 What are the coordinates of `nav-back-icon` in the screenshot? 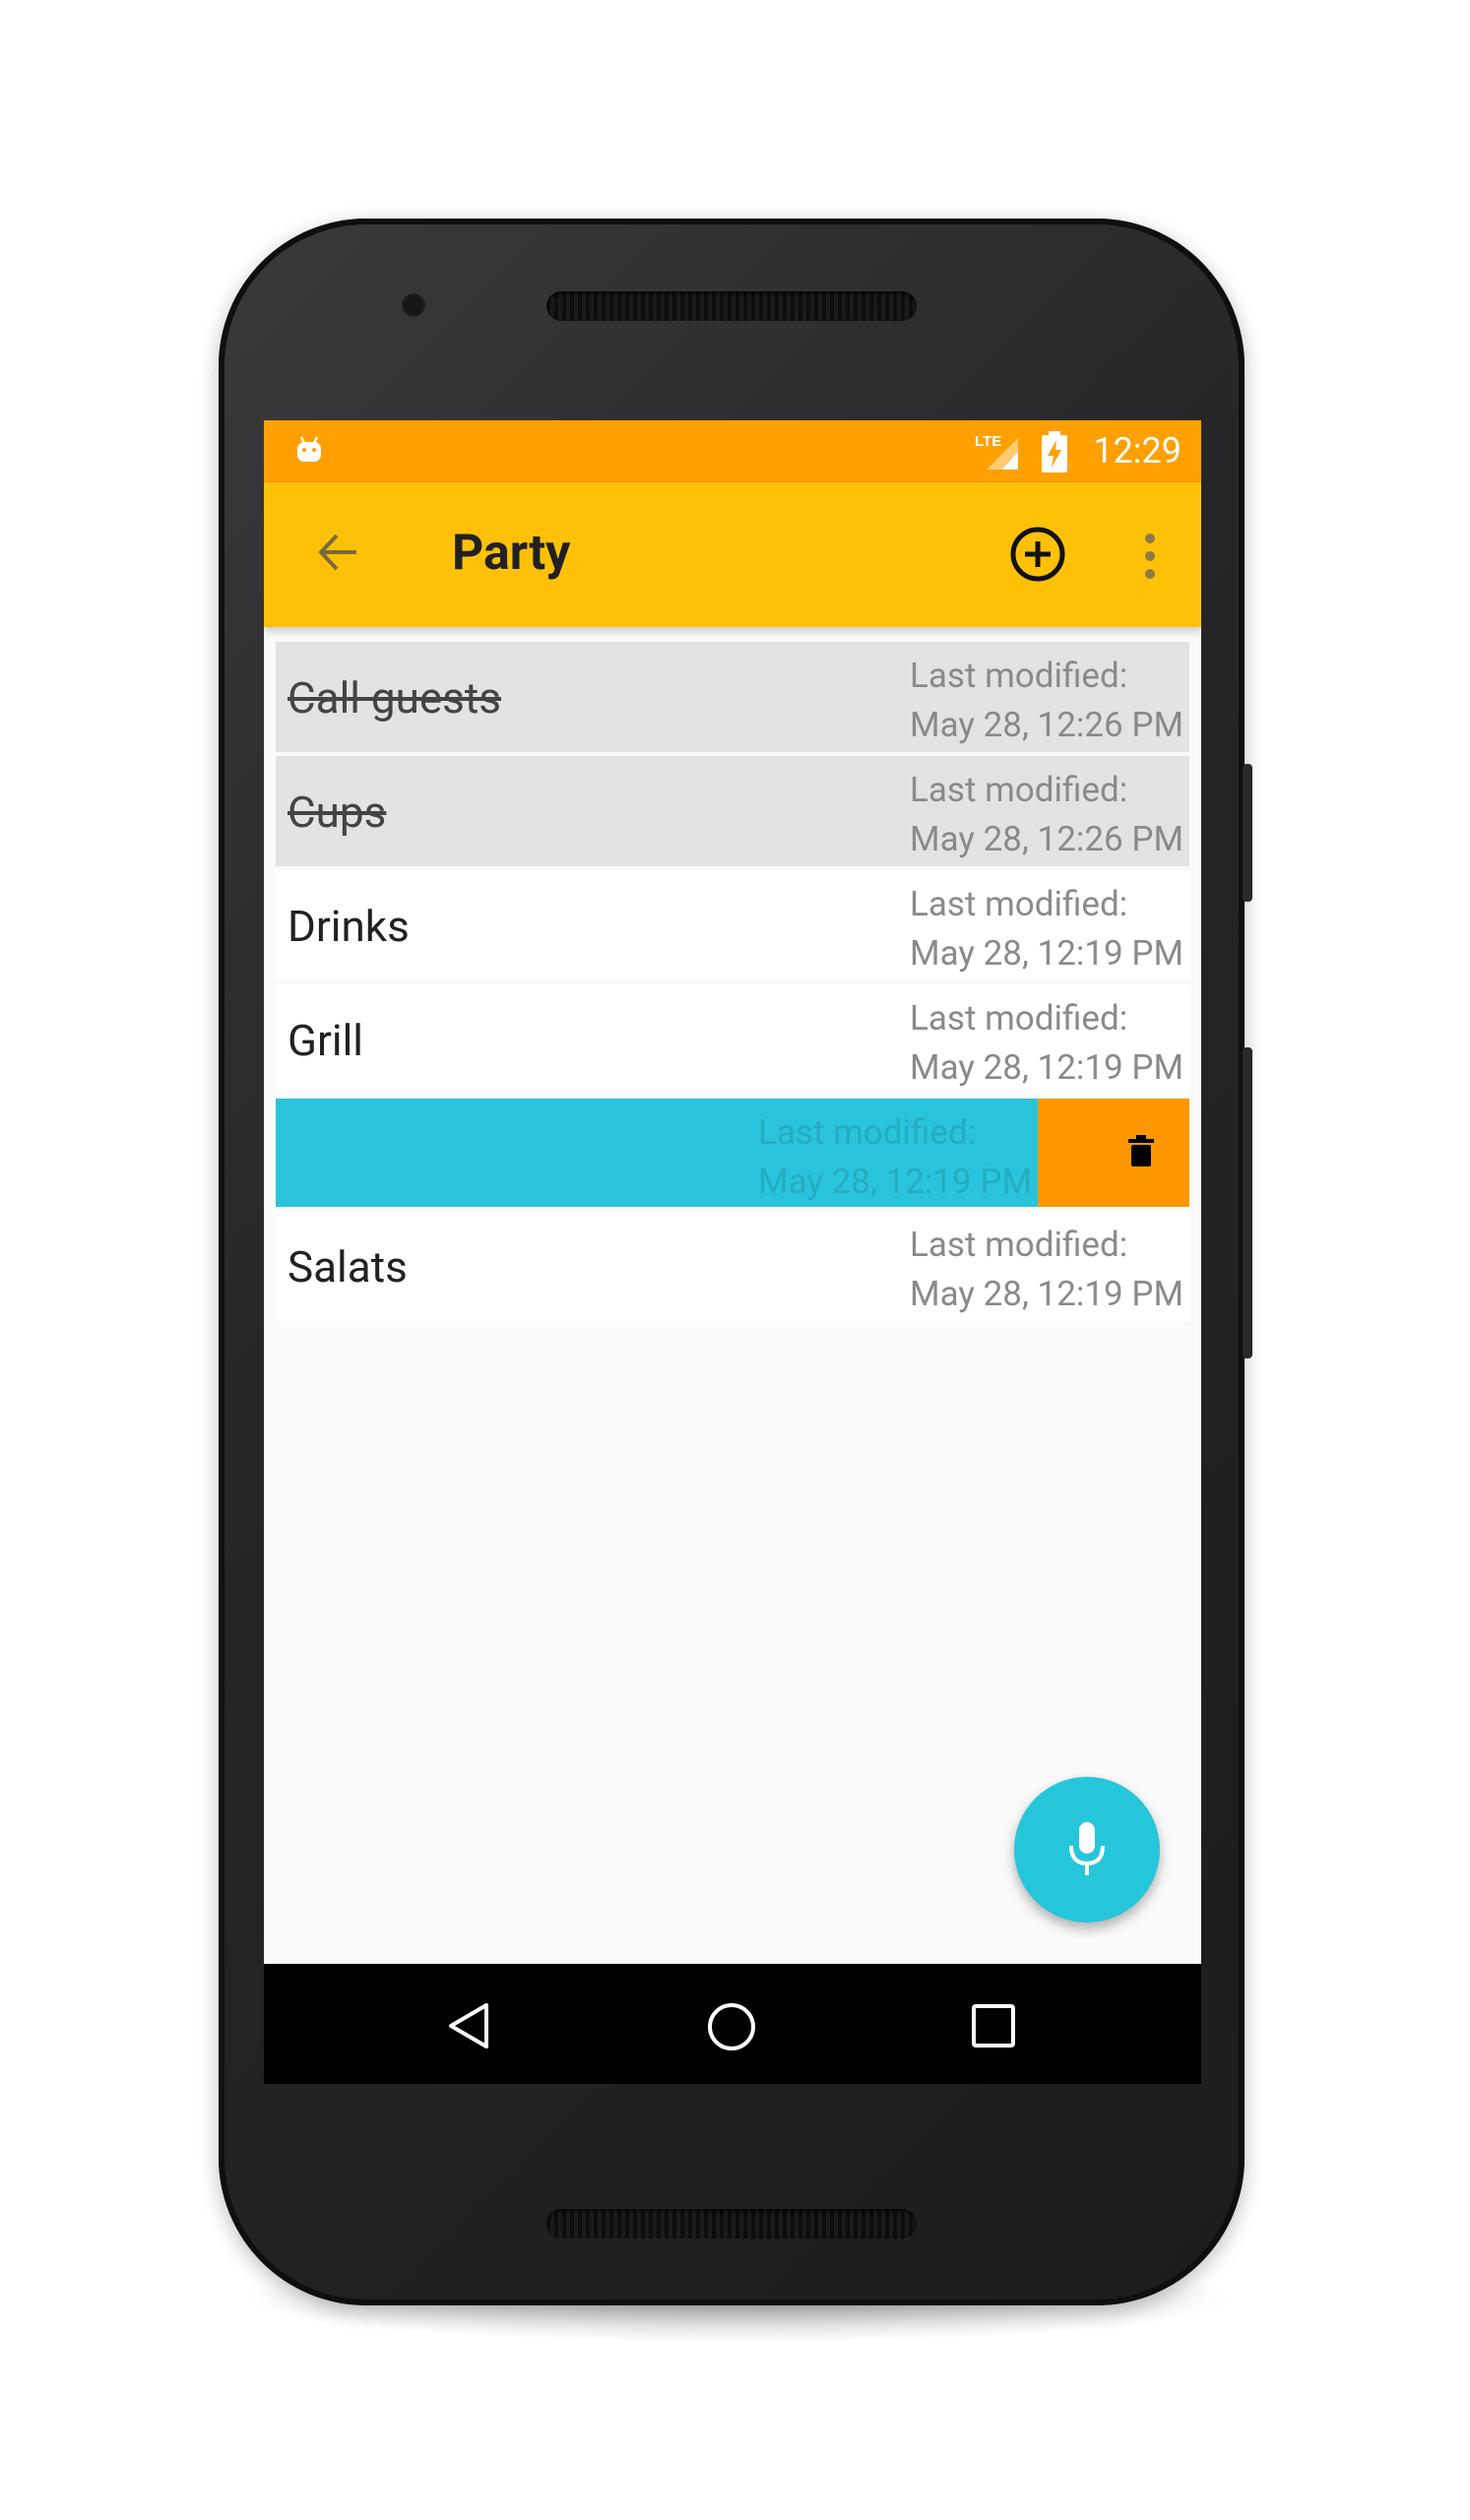 It's located at (469, 2025).